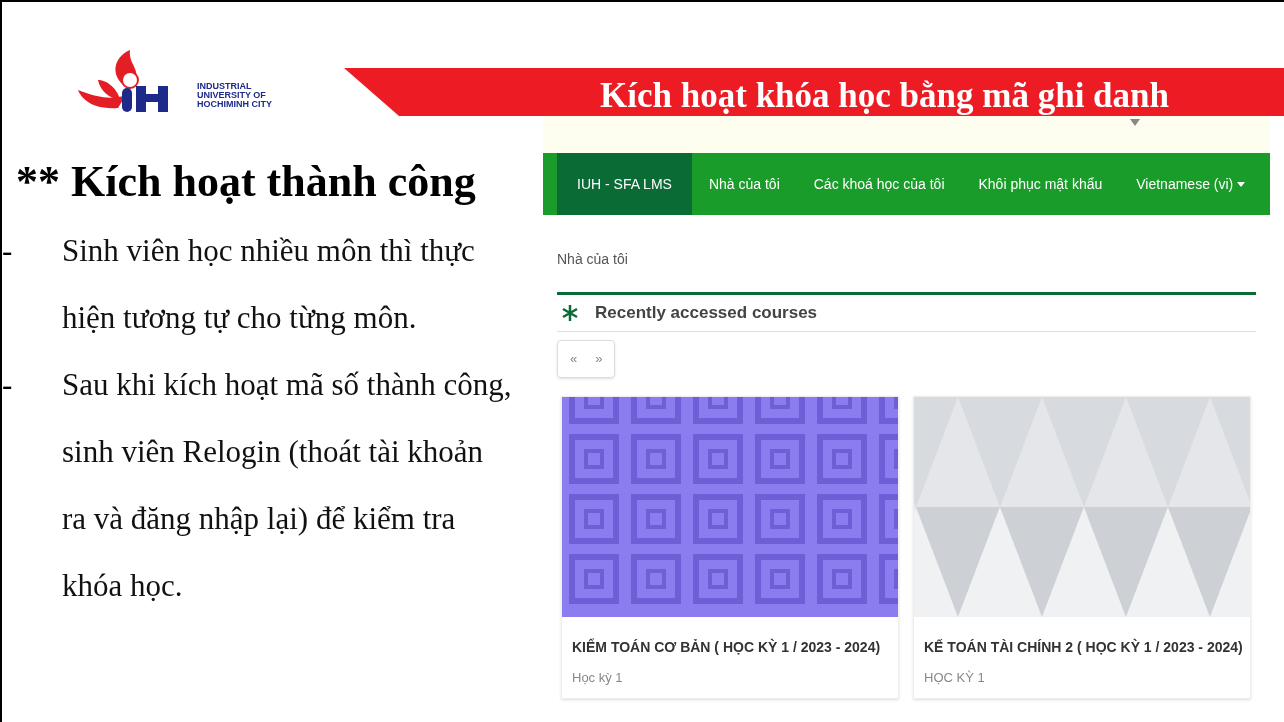 The height and width of the screenshot is (722, 1284). I want to click on slide-title: Kích hoạt khóa học bằng mã ghi danh, so click(884, 96).